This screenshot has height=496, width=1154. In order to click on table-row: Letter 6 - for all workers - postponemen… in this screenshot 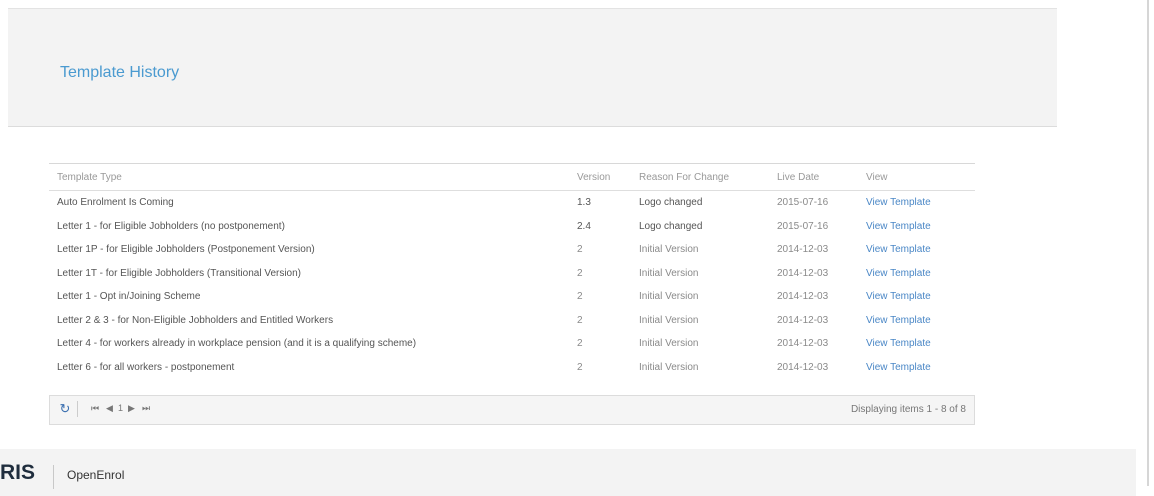, I will do `click(512, 368)`.